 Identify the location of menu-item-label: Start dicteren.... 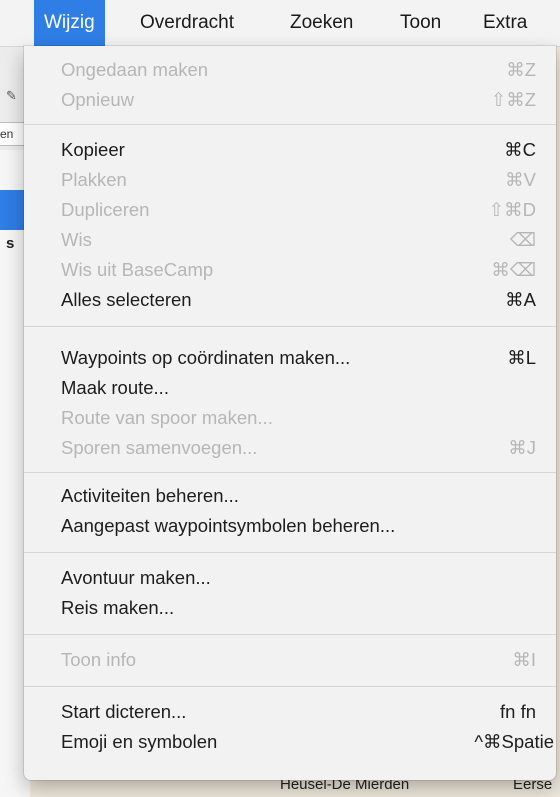
(124, 711).